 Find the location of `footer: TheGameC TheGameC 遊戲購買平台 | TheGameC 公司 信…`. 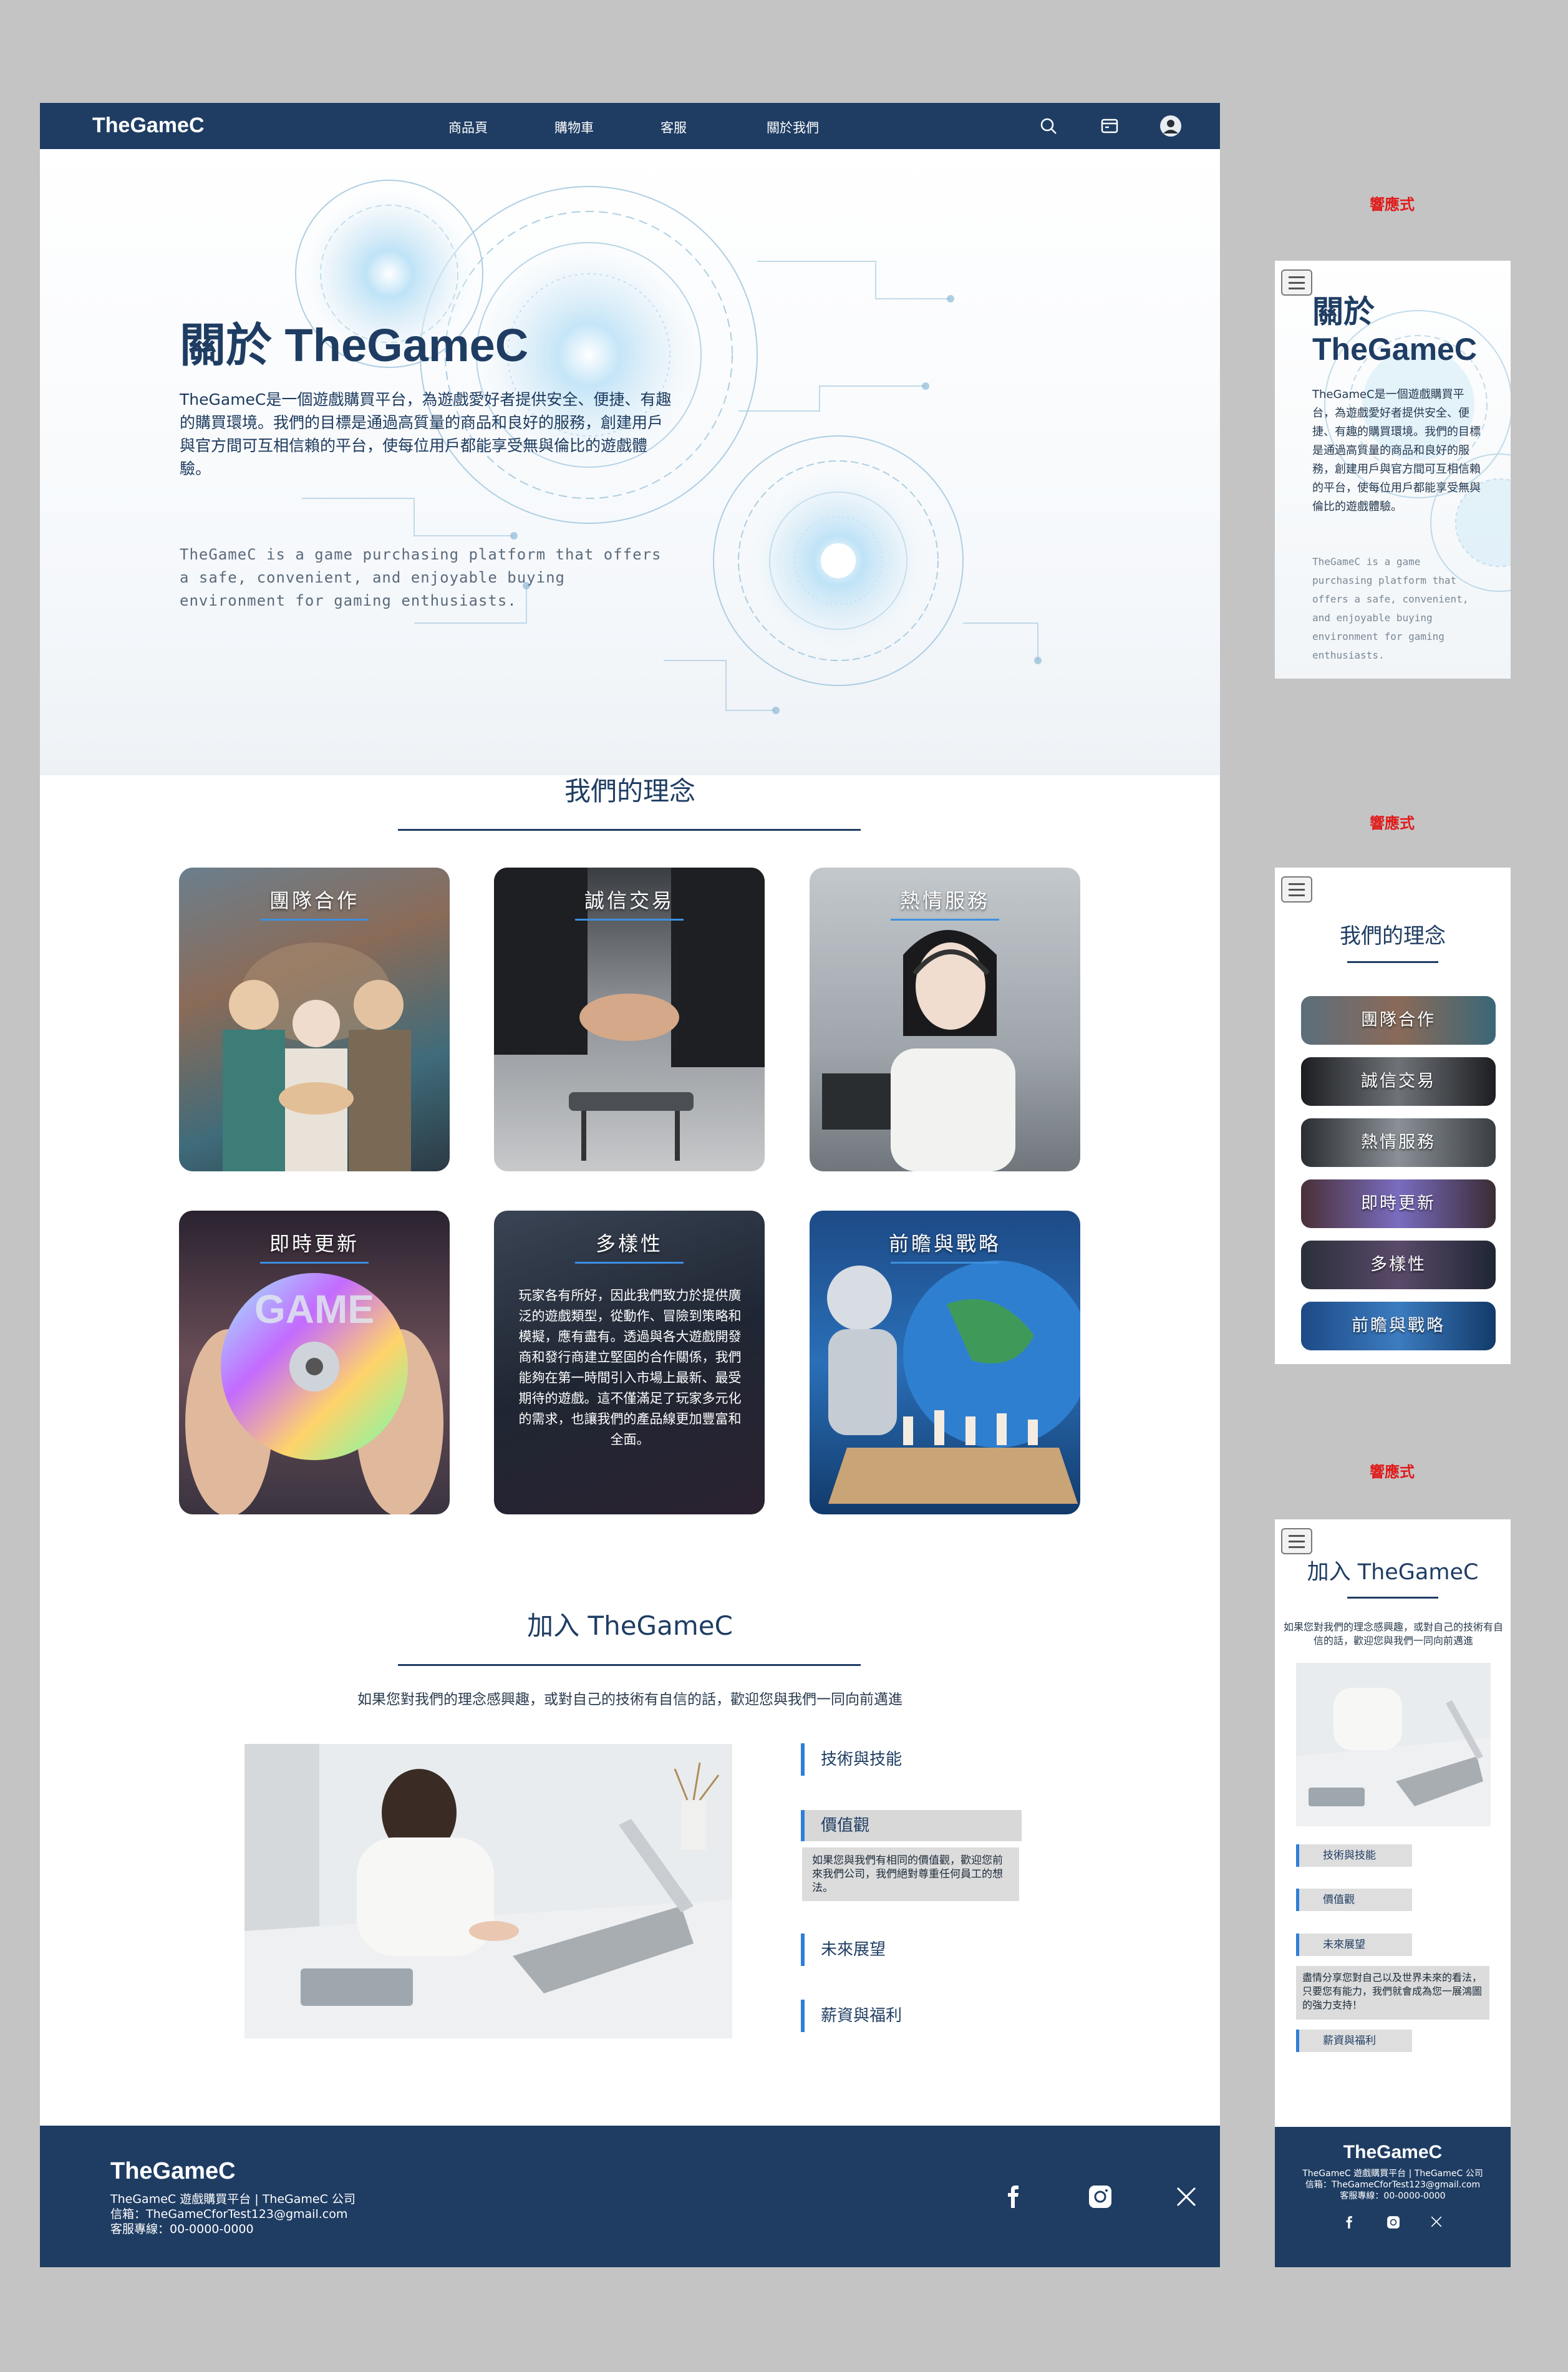

footer: TheGameC TheGameC 遊戲購買平台 | TheGameC 公司 信… is located at coordinates (630, 2196).